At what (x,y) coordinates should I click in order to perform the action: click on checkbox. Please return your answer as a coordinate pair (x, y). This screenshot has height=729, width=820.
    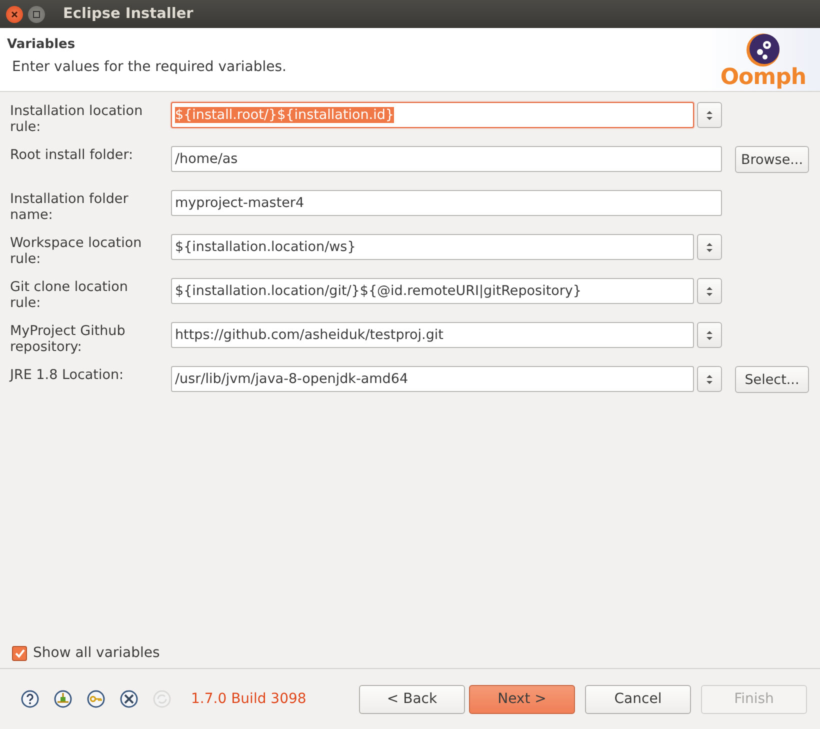
    Looking at the image, I should click on (19, 653).